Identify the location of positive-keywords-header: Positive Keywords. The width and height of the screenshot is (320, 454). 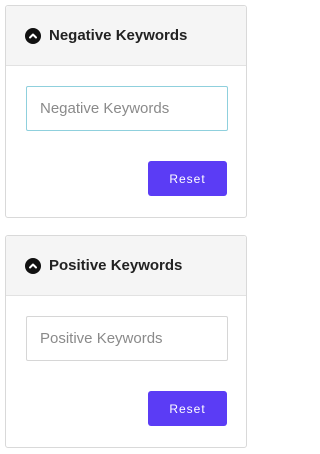
(126, 266).